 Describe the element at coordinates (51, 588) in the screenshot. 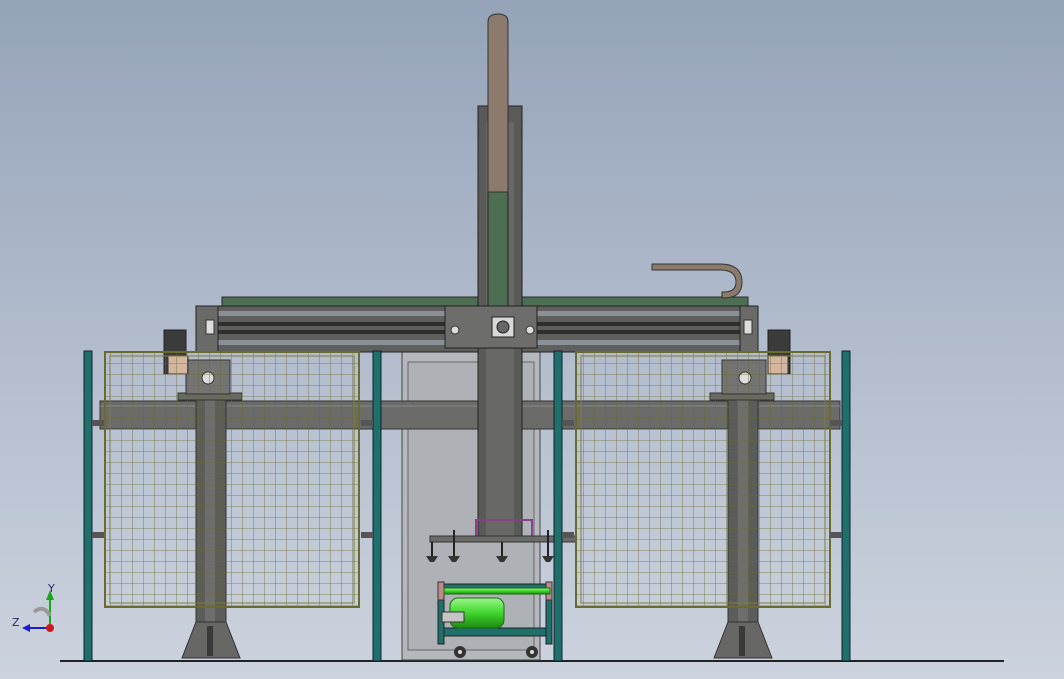

I see `triad-y-label: Y` at that location.